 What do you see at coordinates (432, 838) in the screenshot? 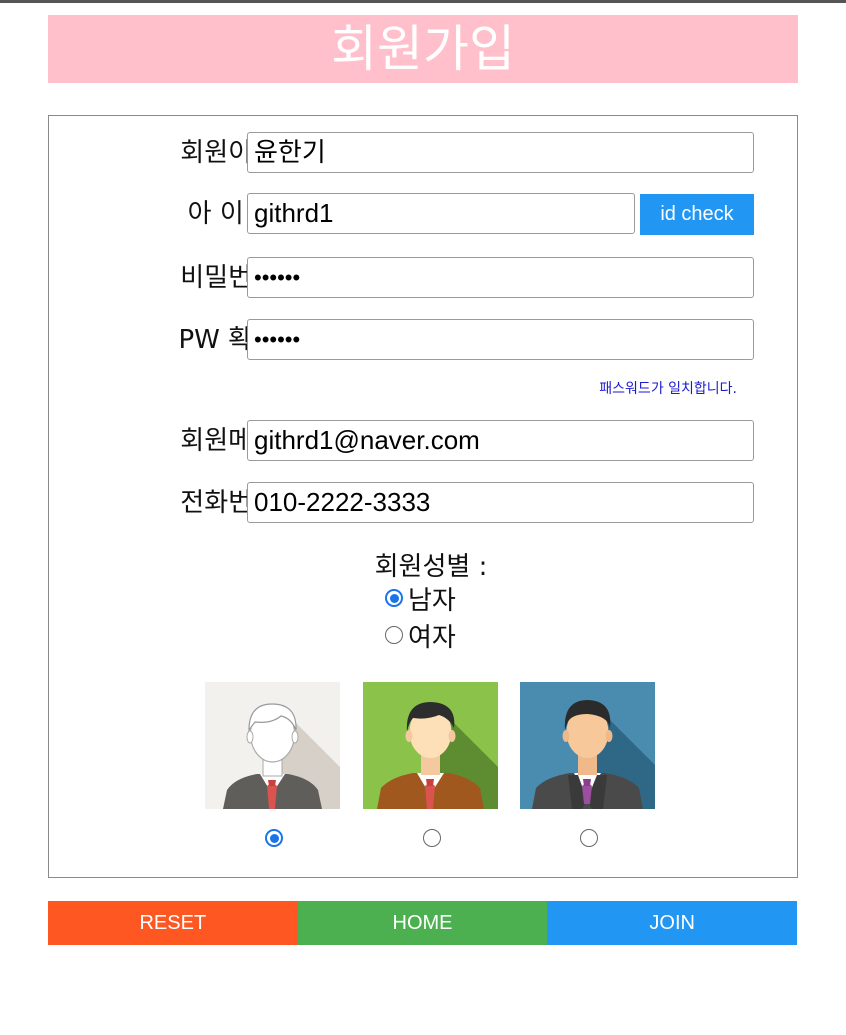
I see `avatar-green-radio` at bounding box center [432, 838].